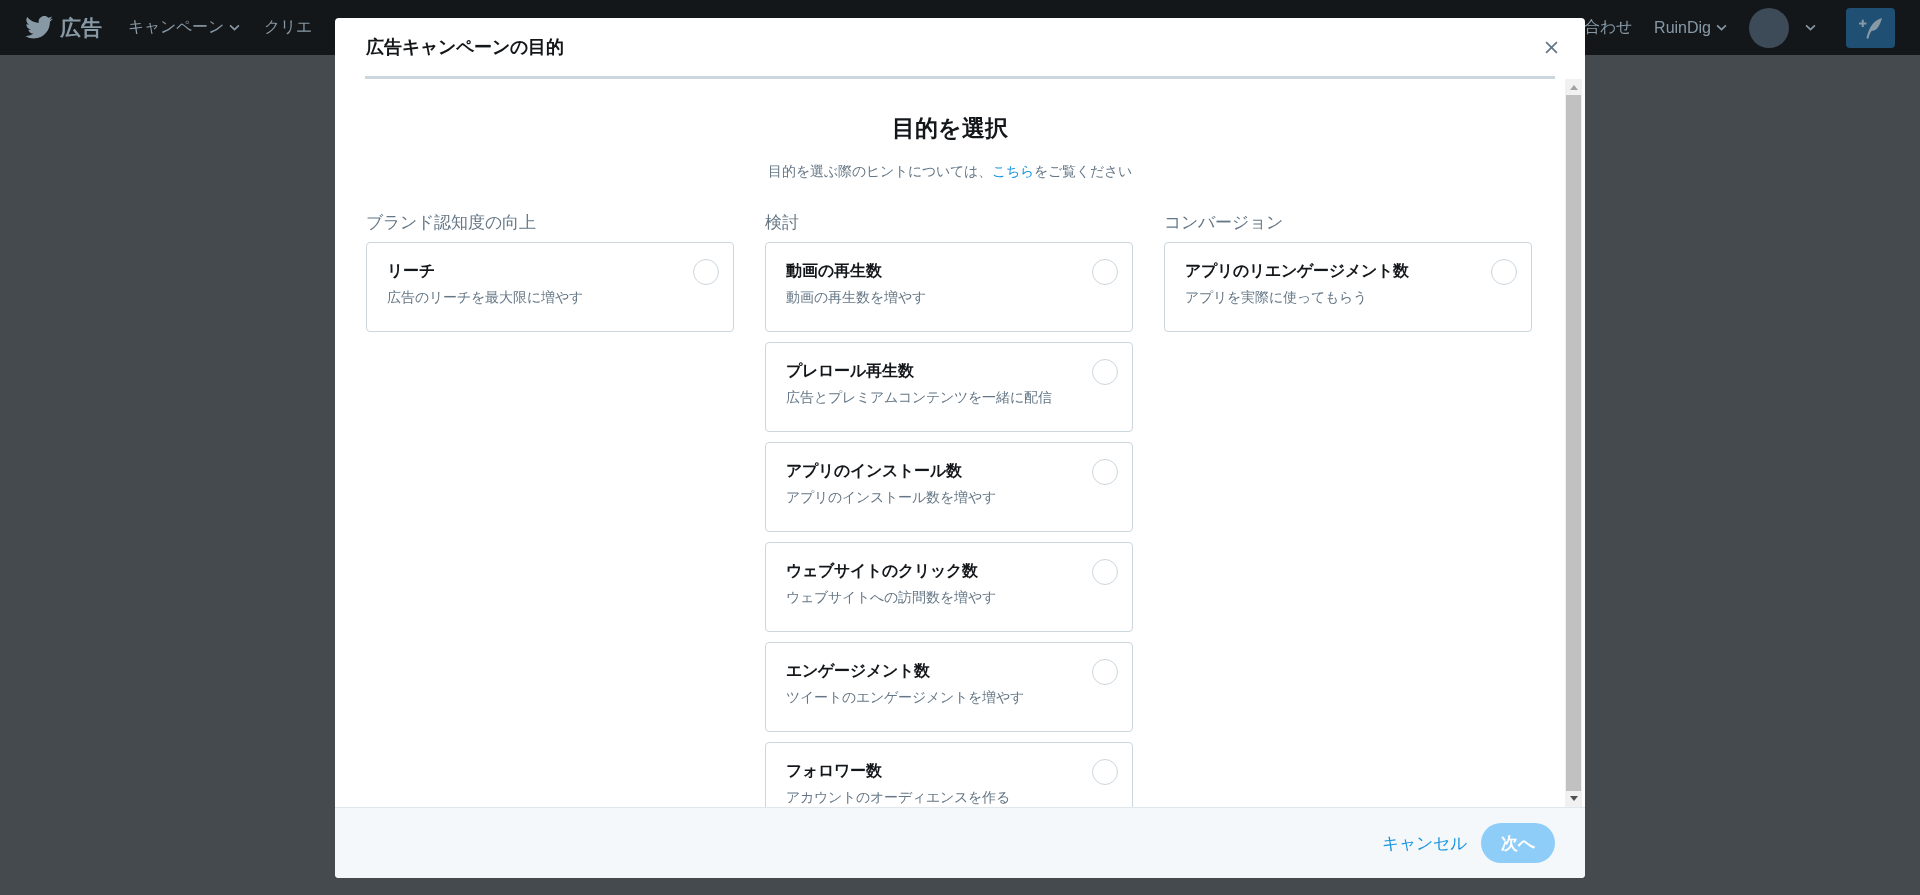 This screenshot has height=895, width=1920. What do you see at coordinates (950, 128) in the screenshot?
I see `section-heading: 目的を選択` at bounding box center [950, 128].